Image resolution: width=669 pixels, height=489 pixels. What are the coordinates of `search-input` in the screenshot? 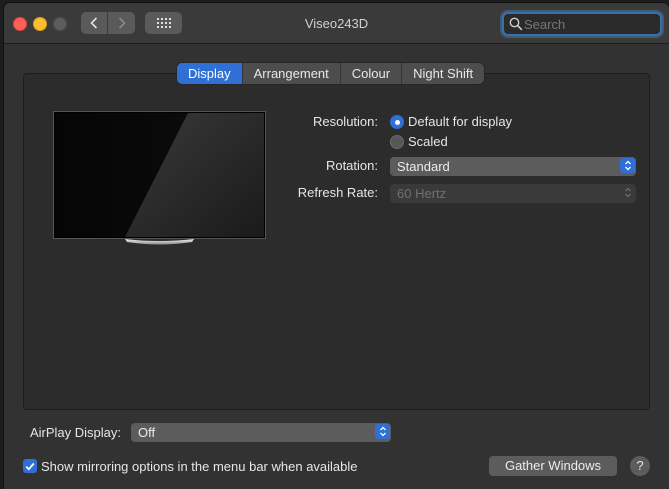 It's located at (590, 24).